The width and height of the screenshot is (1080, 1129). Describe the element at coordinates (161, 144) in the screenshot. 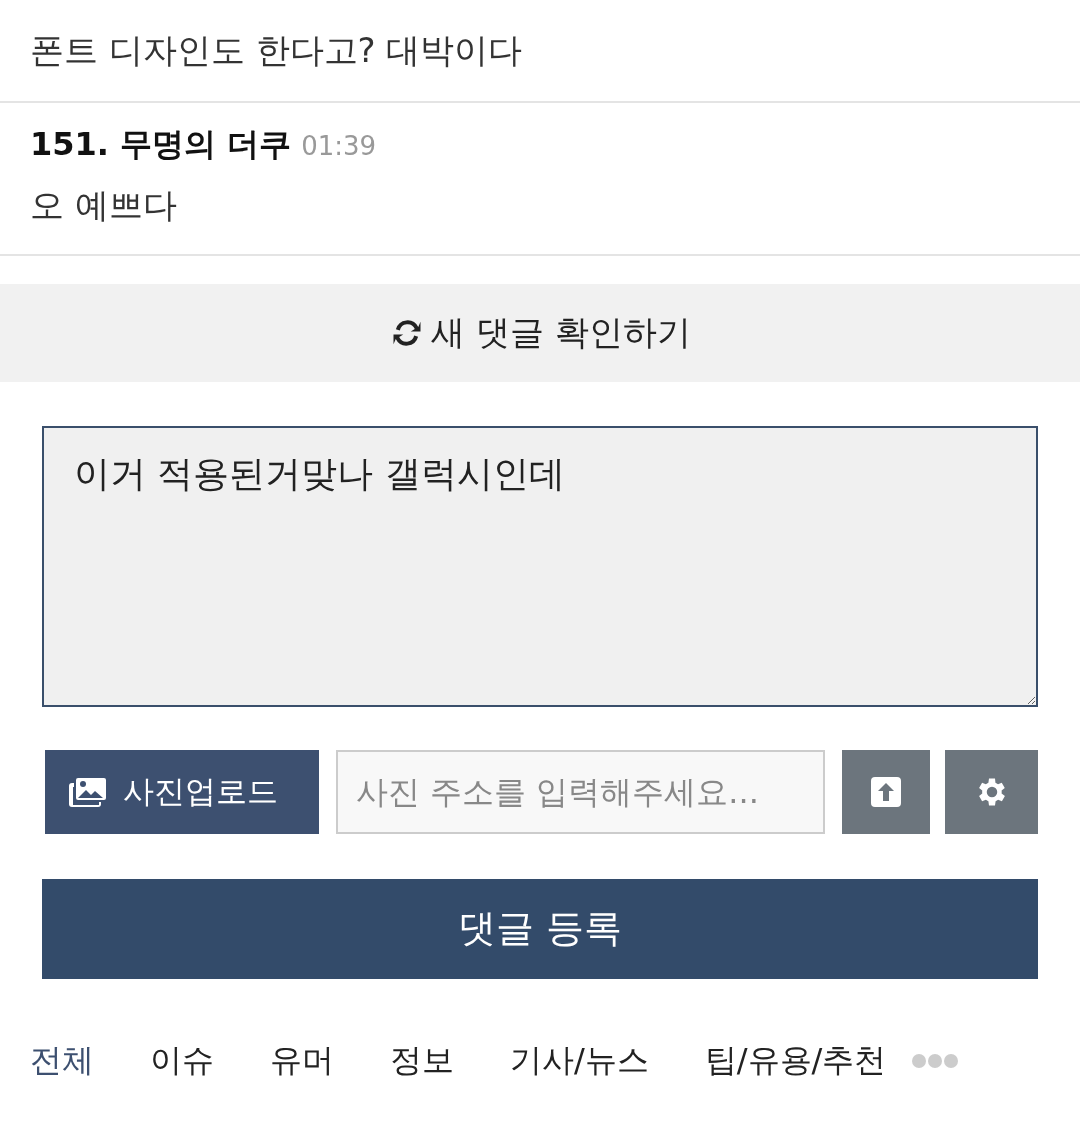

I see `comment-author: 151. 무명의 더쿠` at that location.